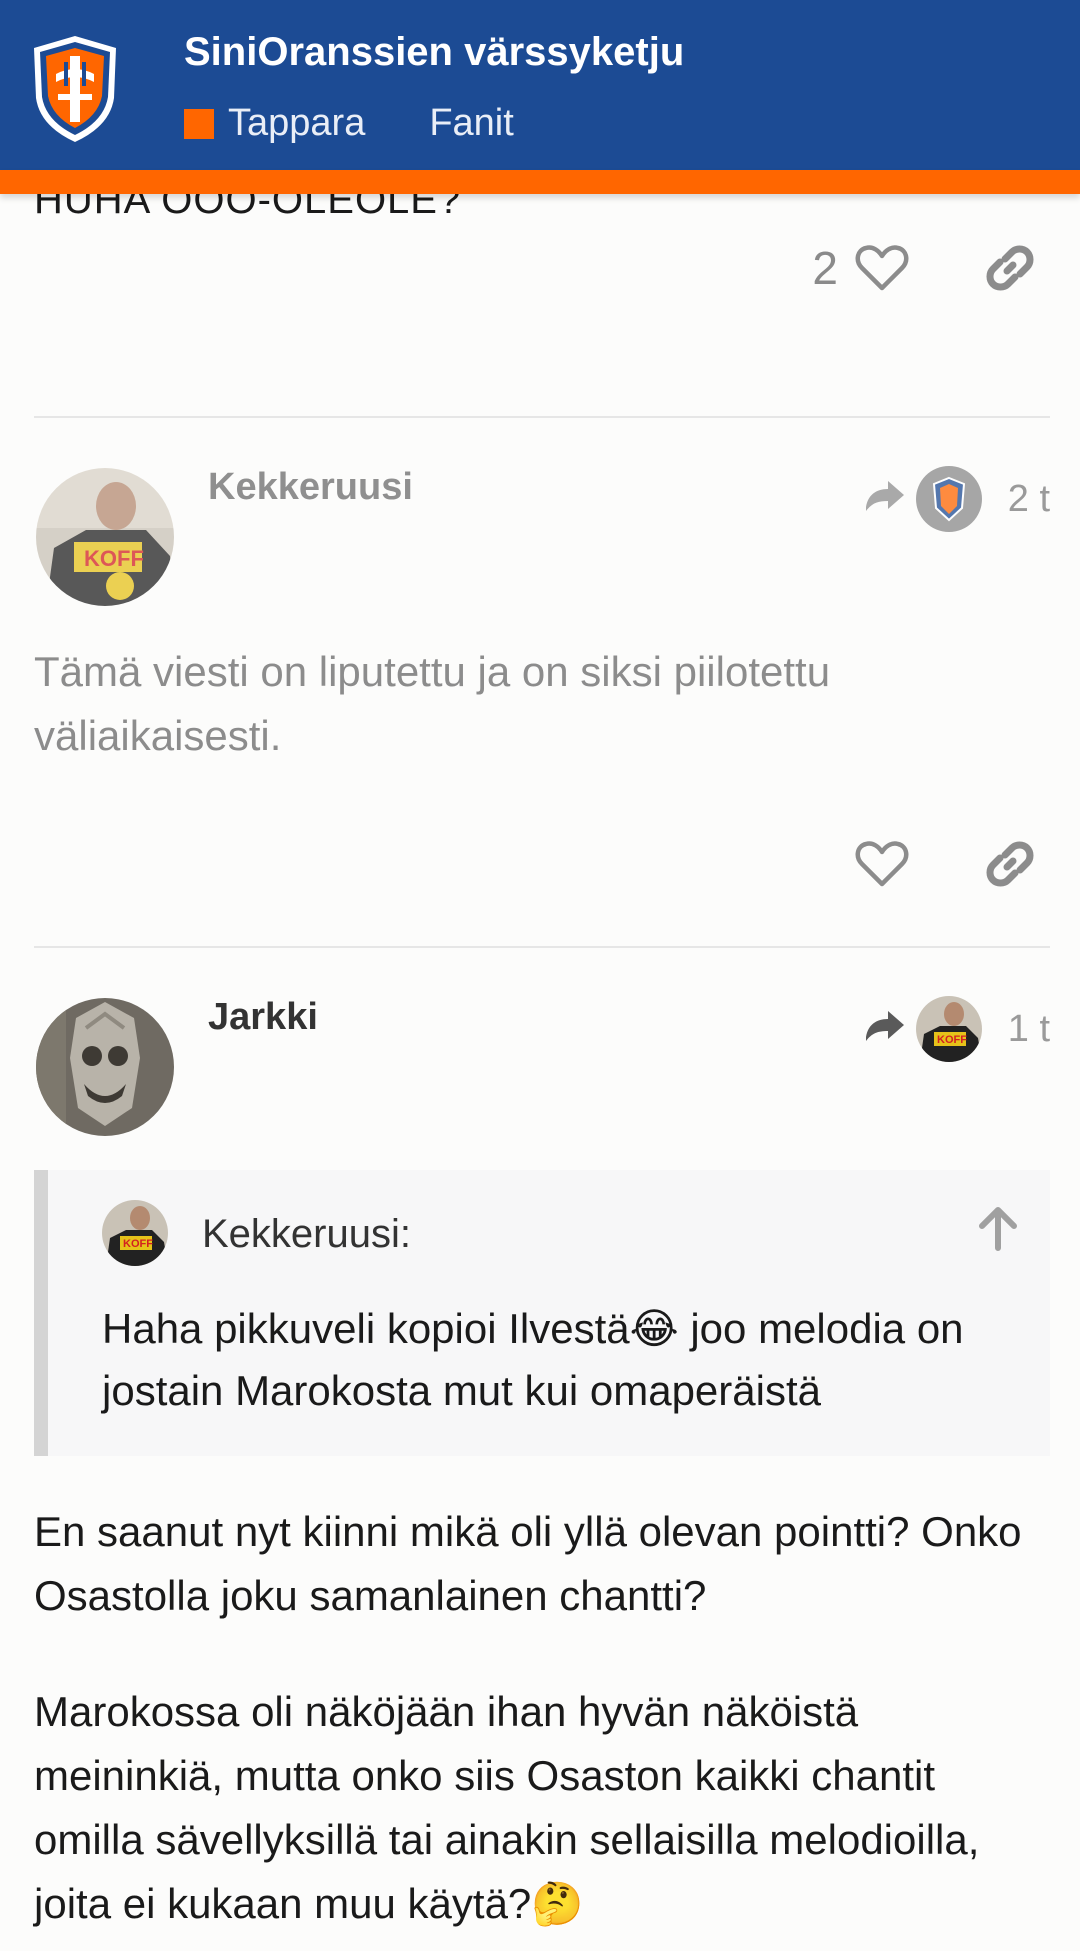 The image size is (1080, 1951). Describe the element at coordinates (948, 499) in the screenshot. I see `reply-to-avatar` at that location.